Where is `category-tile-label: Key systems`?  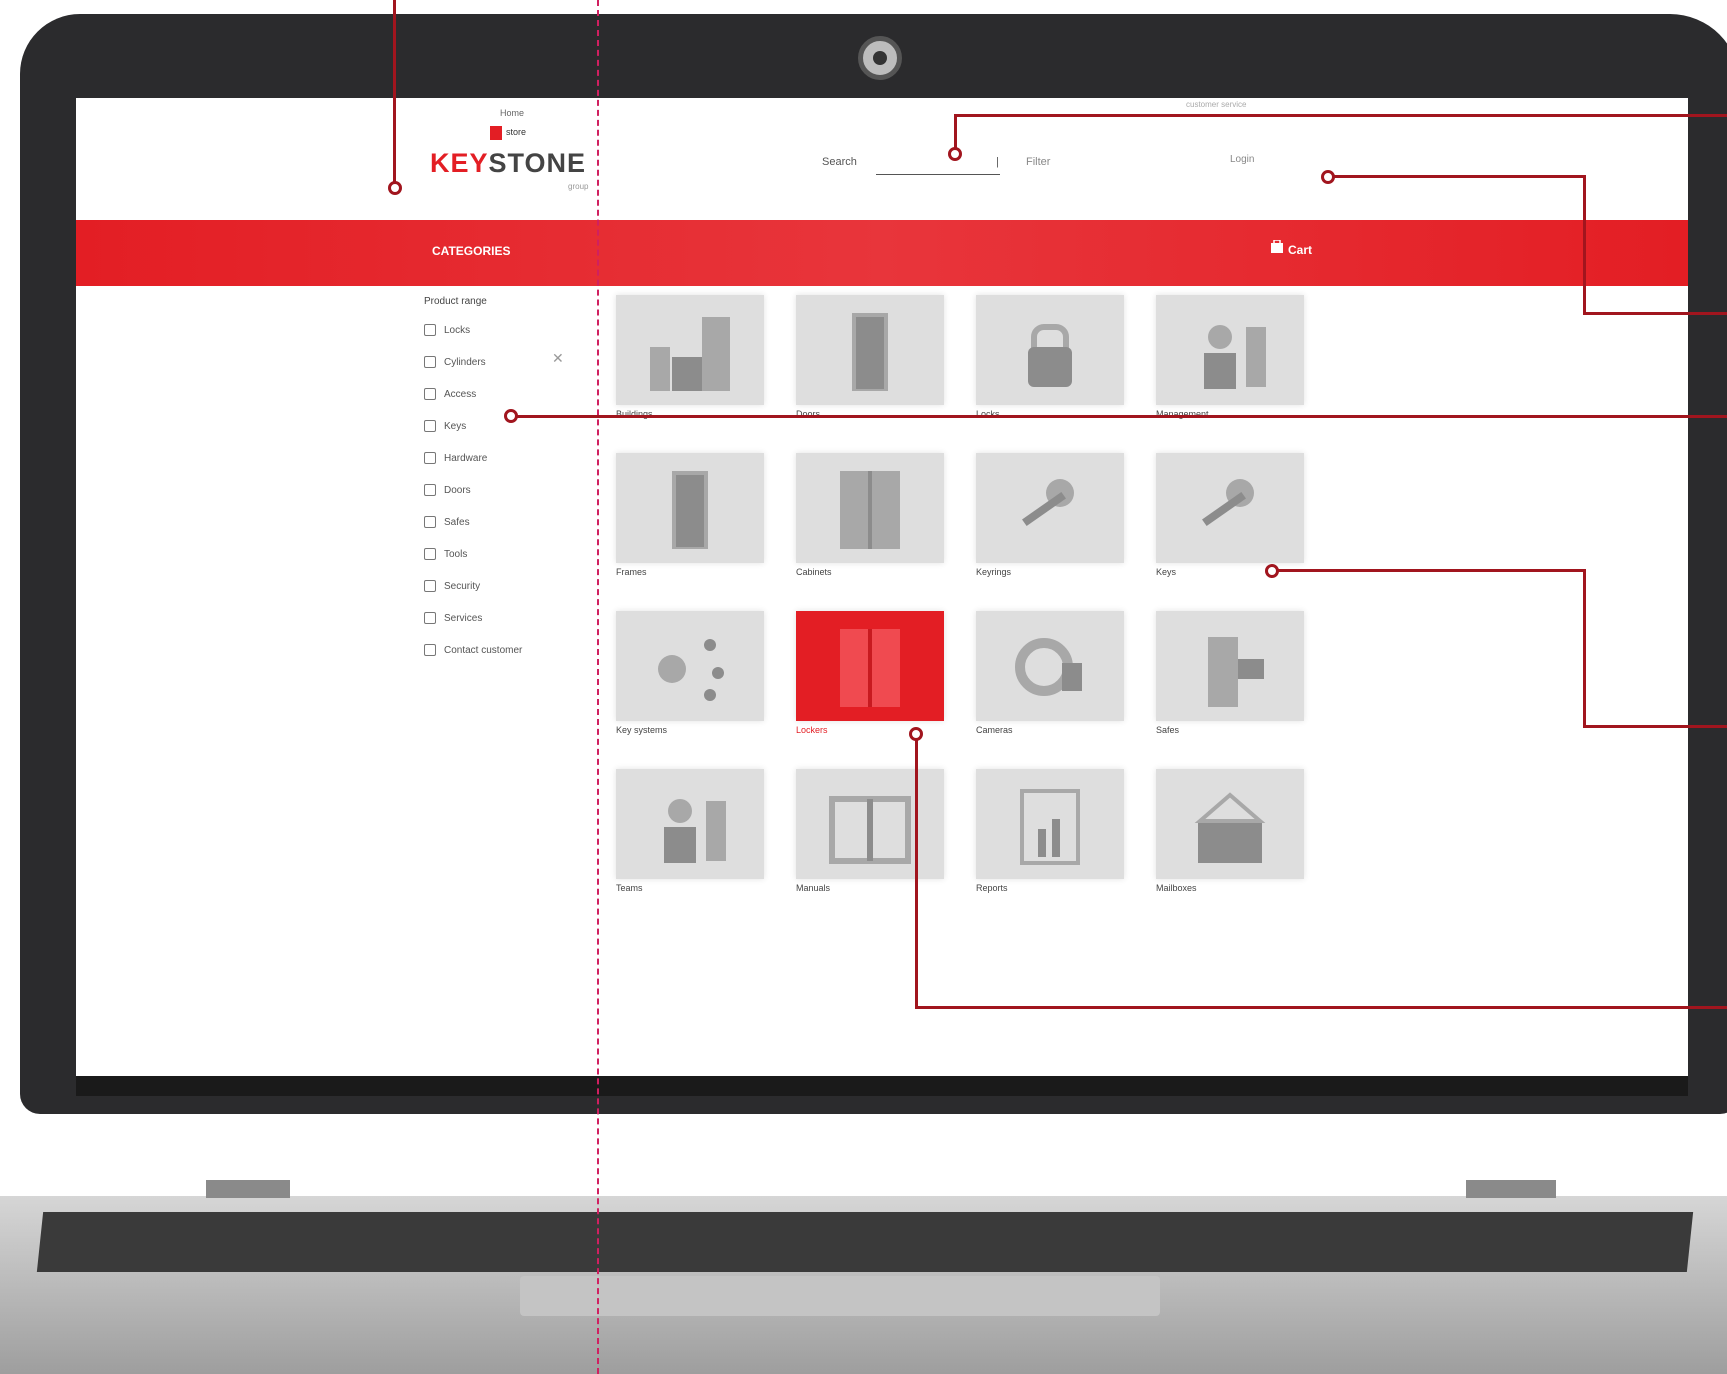
category-tile-label: Key systems is located at coordinates (641, 730).